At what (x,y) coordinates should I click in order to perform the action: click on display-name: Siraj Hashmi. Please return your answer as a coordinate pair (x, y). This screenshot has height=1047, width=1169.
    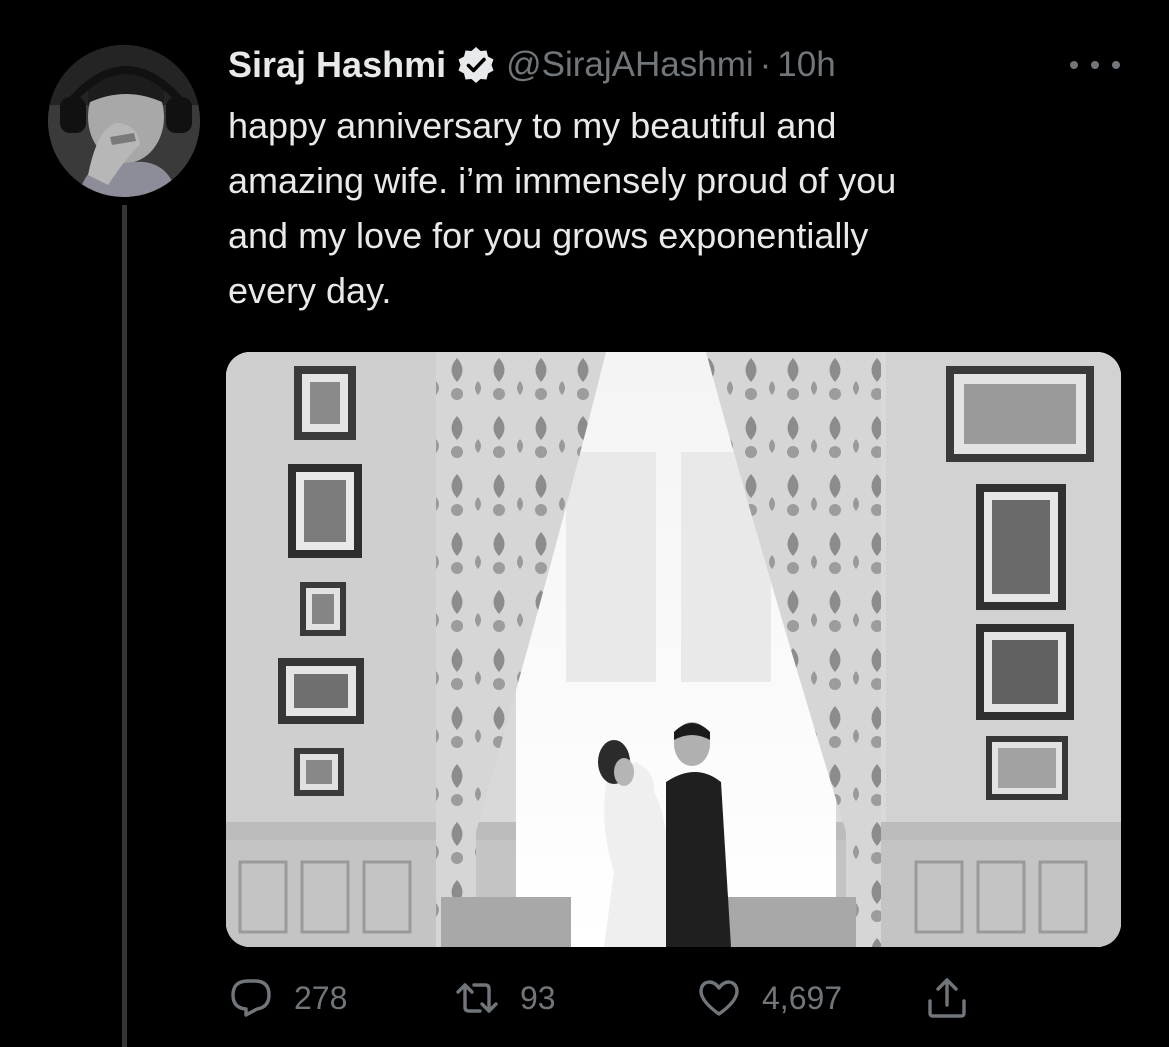
    Looking at the image, I should click on (337, 65).